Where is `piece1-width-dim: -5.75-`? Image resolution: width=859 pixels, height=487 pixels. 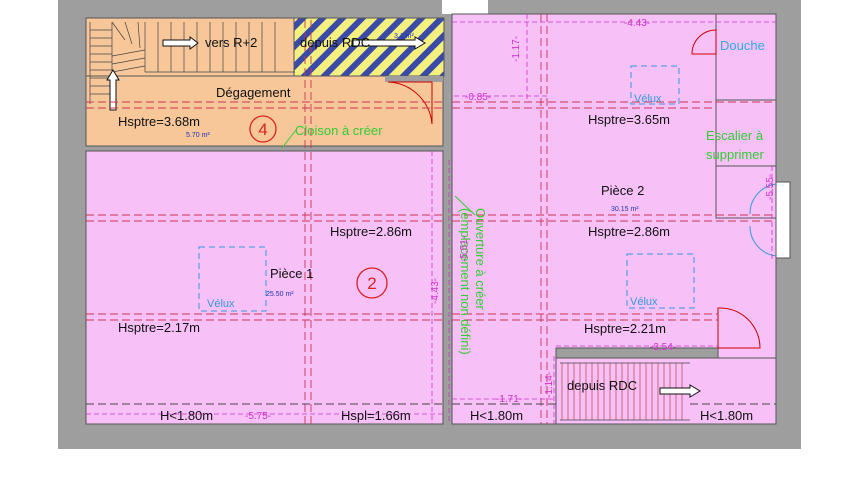
piece1-width-dim: -5.75- is located at coordinates (258, 416).